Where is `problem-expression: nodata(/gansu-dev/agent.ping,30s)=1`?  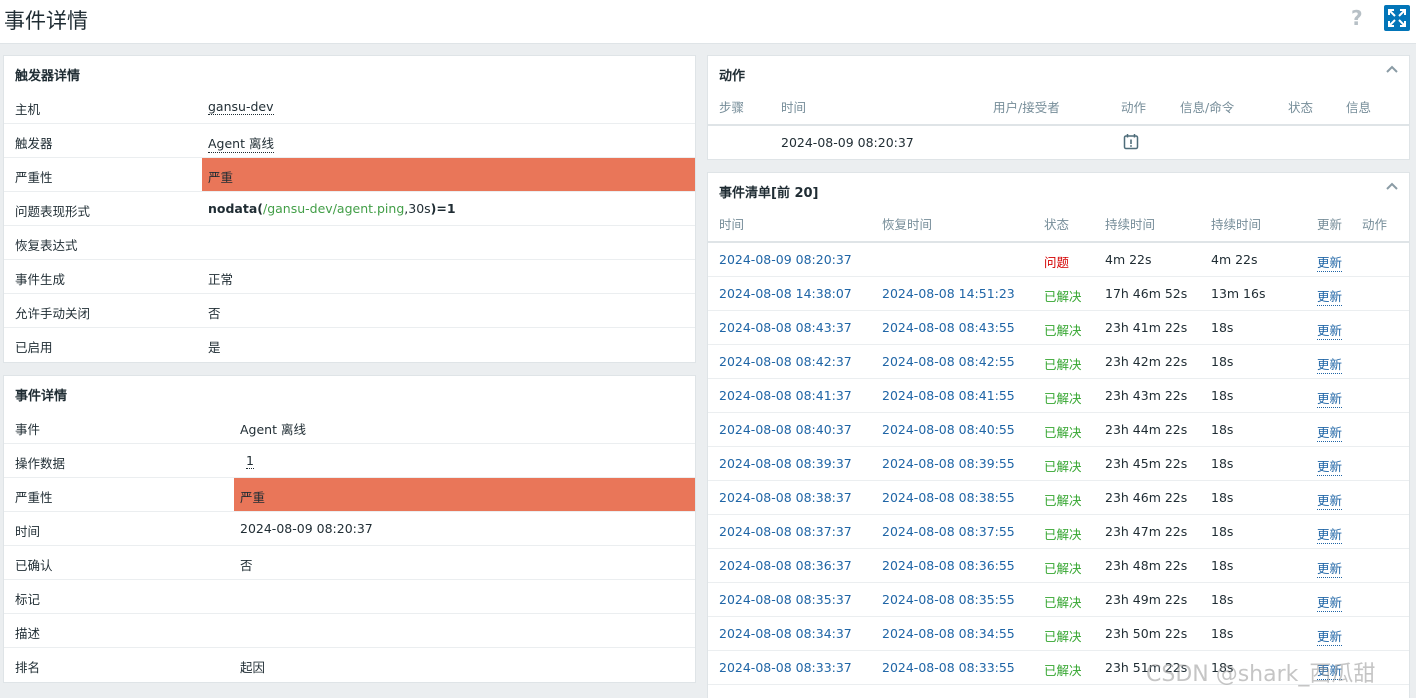
problem-expression: nodata(/gansu-dev/agent.ping,30s)=1 is located at coordinates (332, 208).